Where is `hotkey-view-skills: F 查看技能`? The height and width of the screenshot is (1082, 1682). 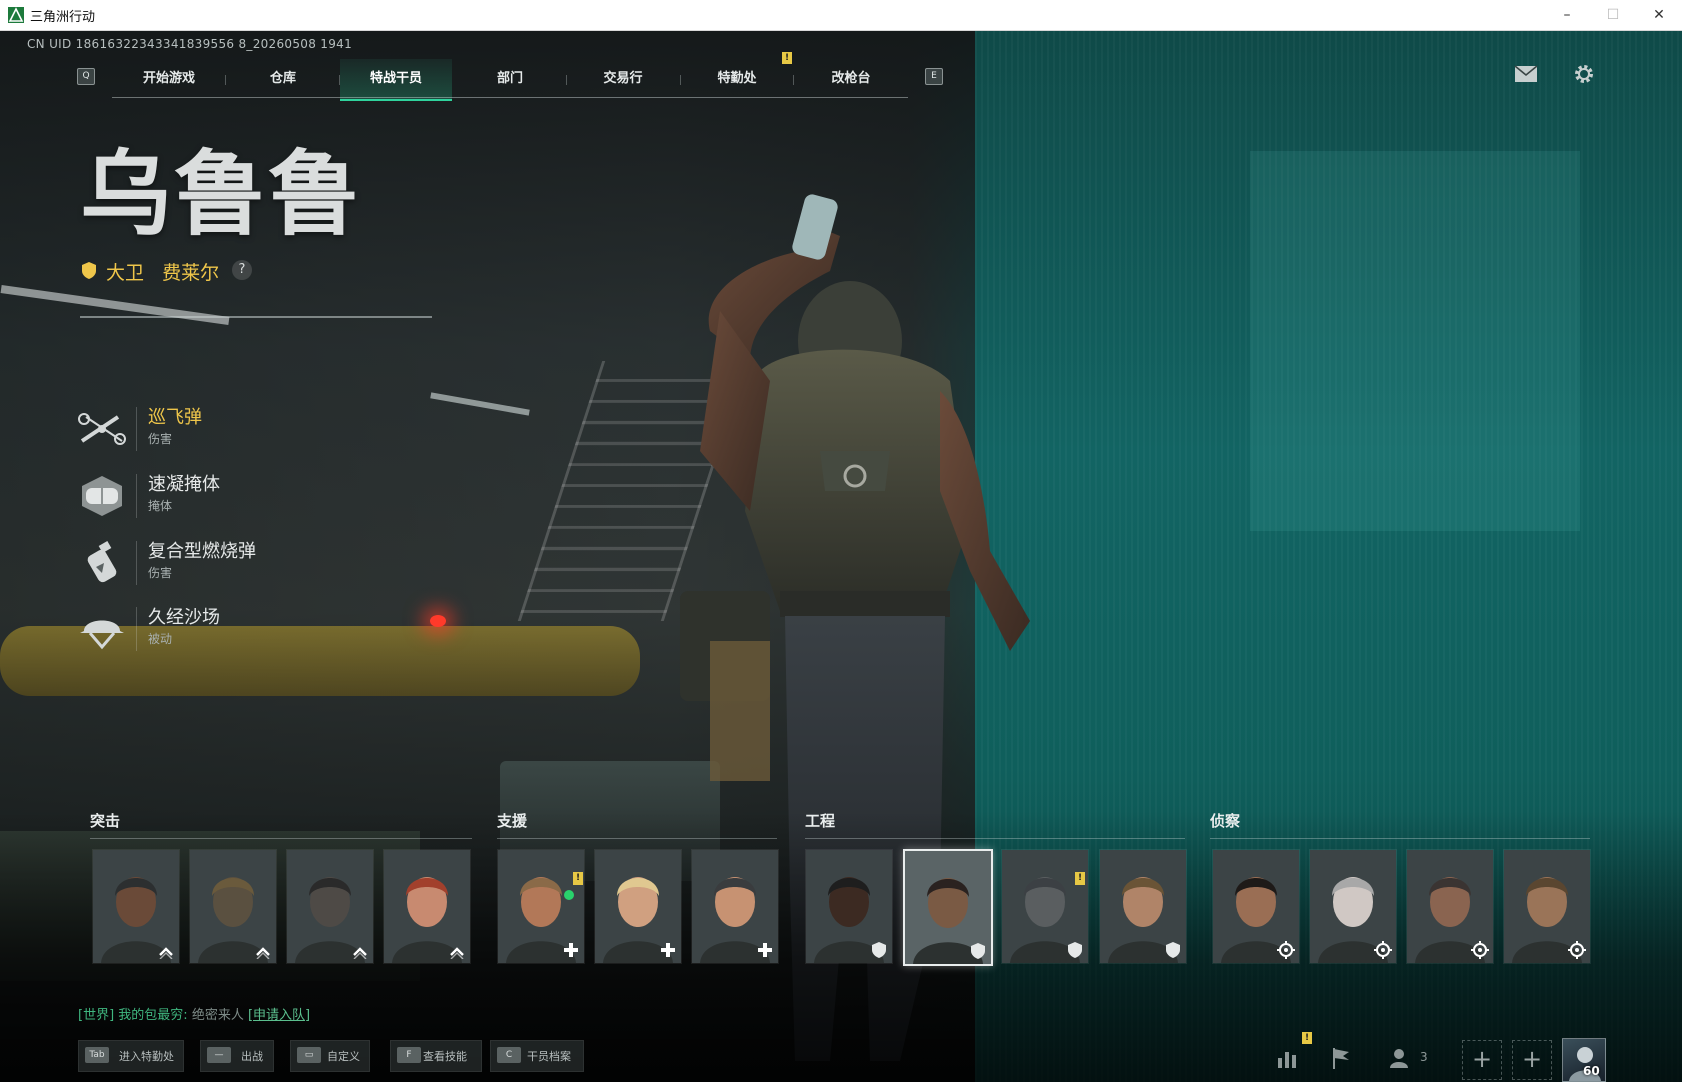
hotkey-view-skills: F 查看技能 is located at coordinates (436, 1056).